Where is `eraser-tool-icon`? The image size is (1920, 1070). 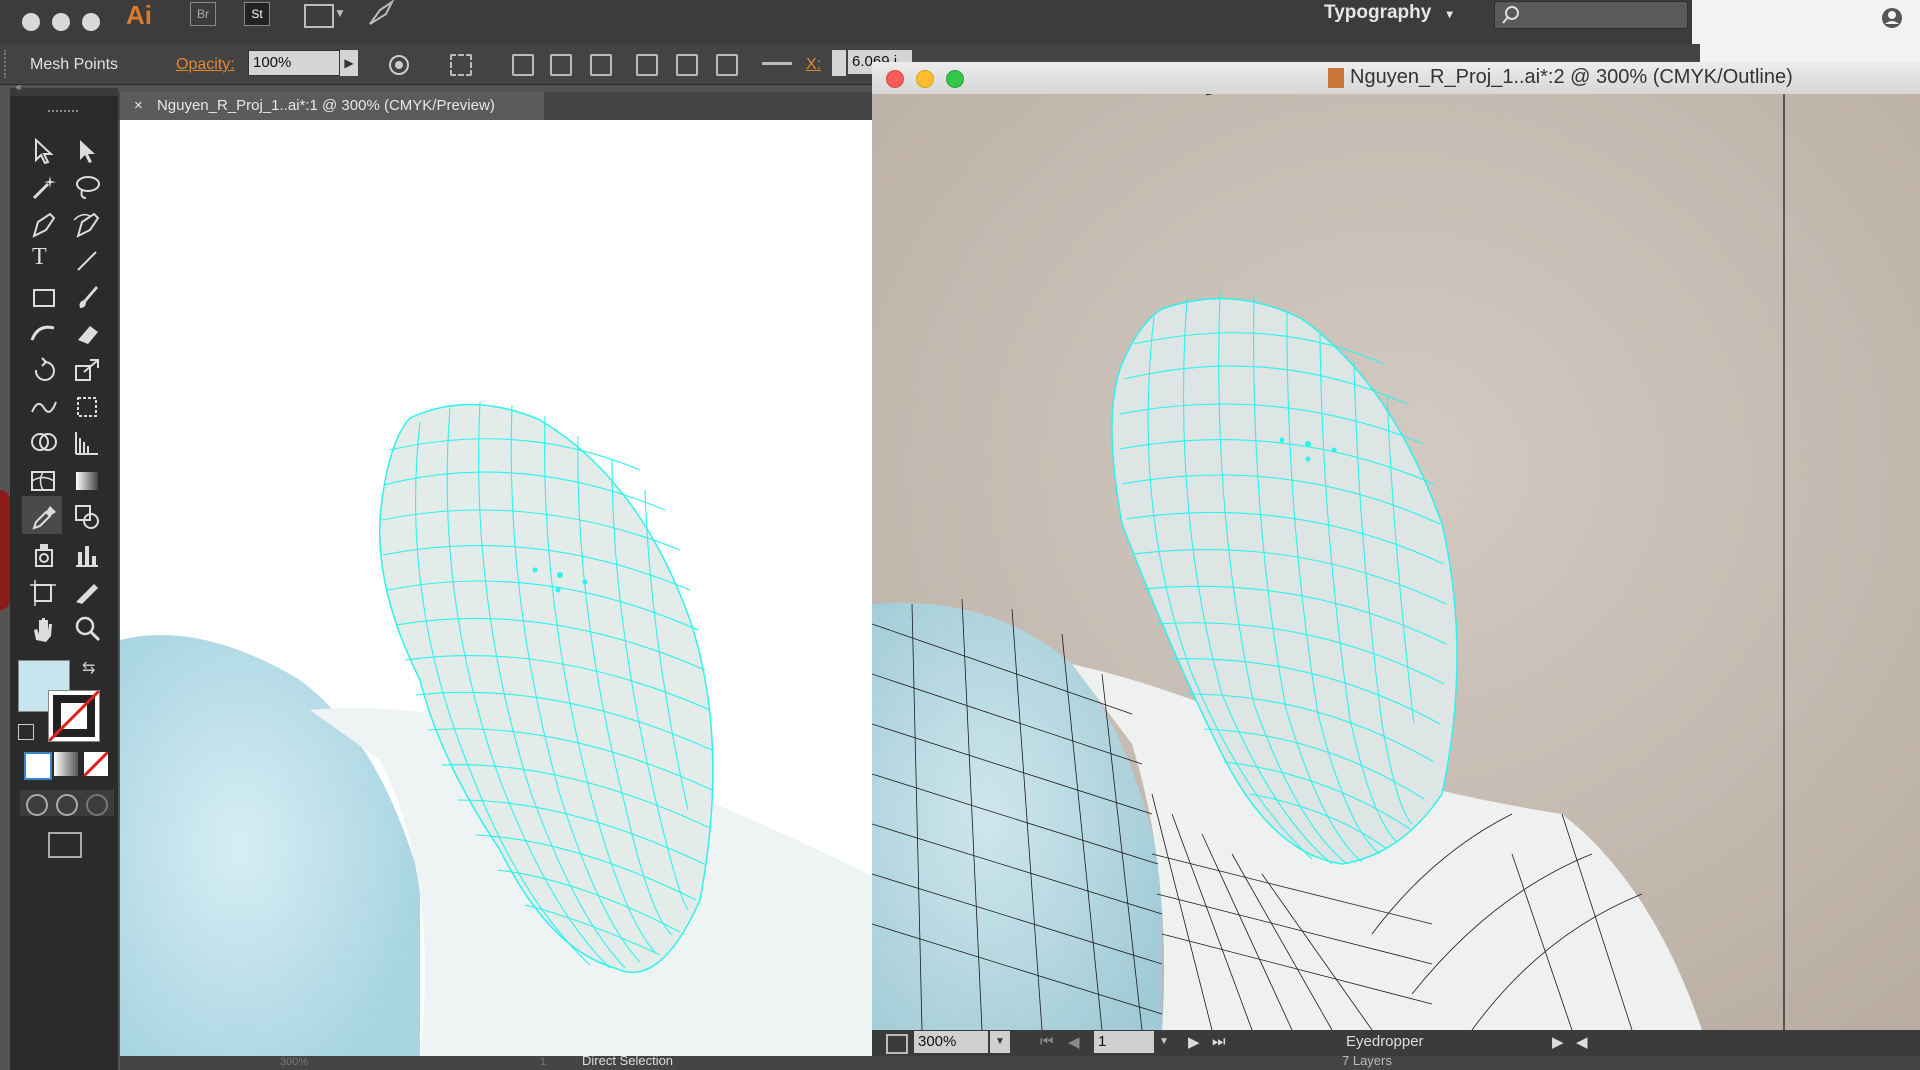 eraser-tool-icon is located at coordinates (87, 333).